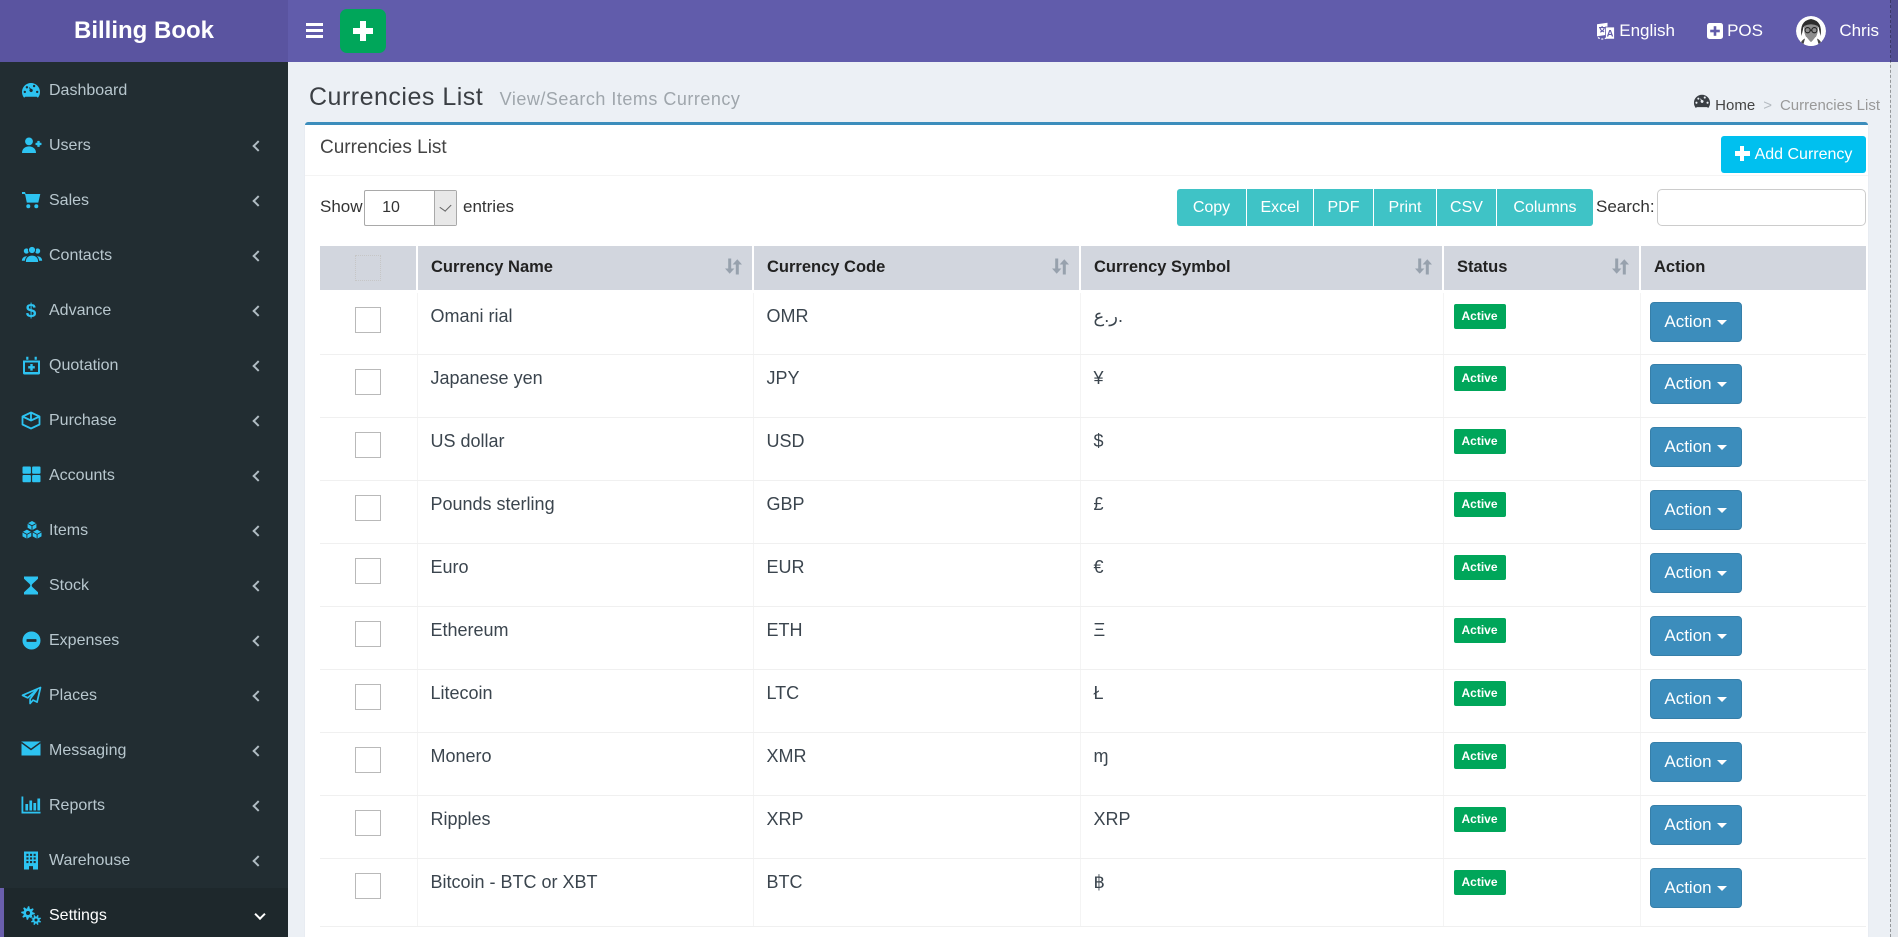  I want to click on svg-text: A, so click(1610, 34).